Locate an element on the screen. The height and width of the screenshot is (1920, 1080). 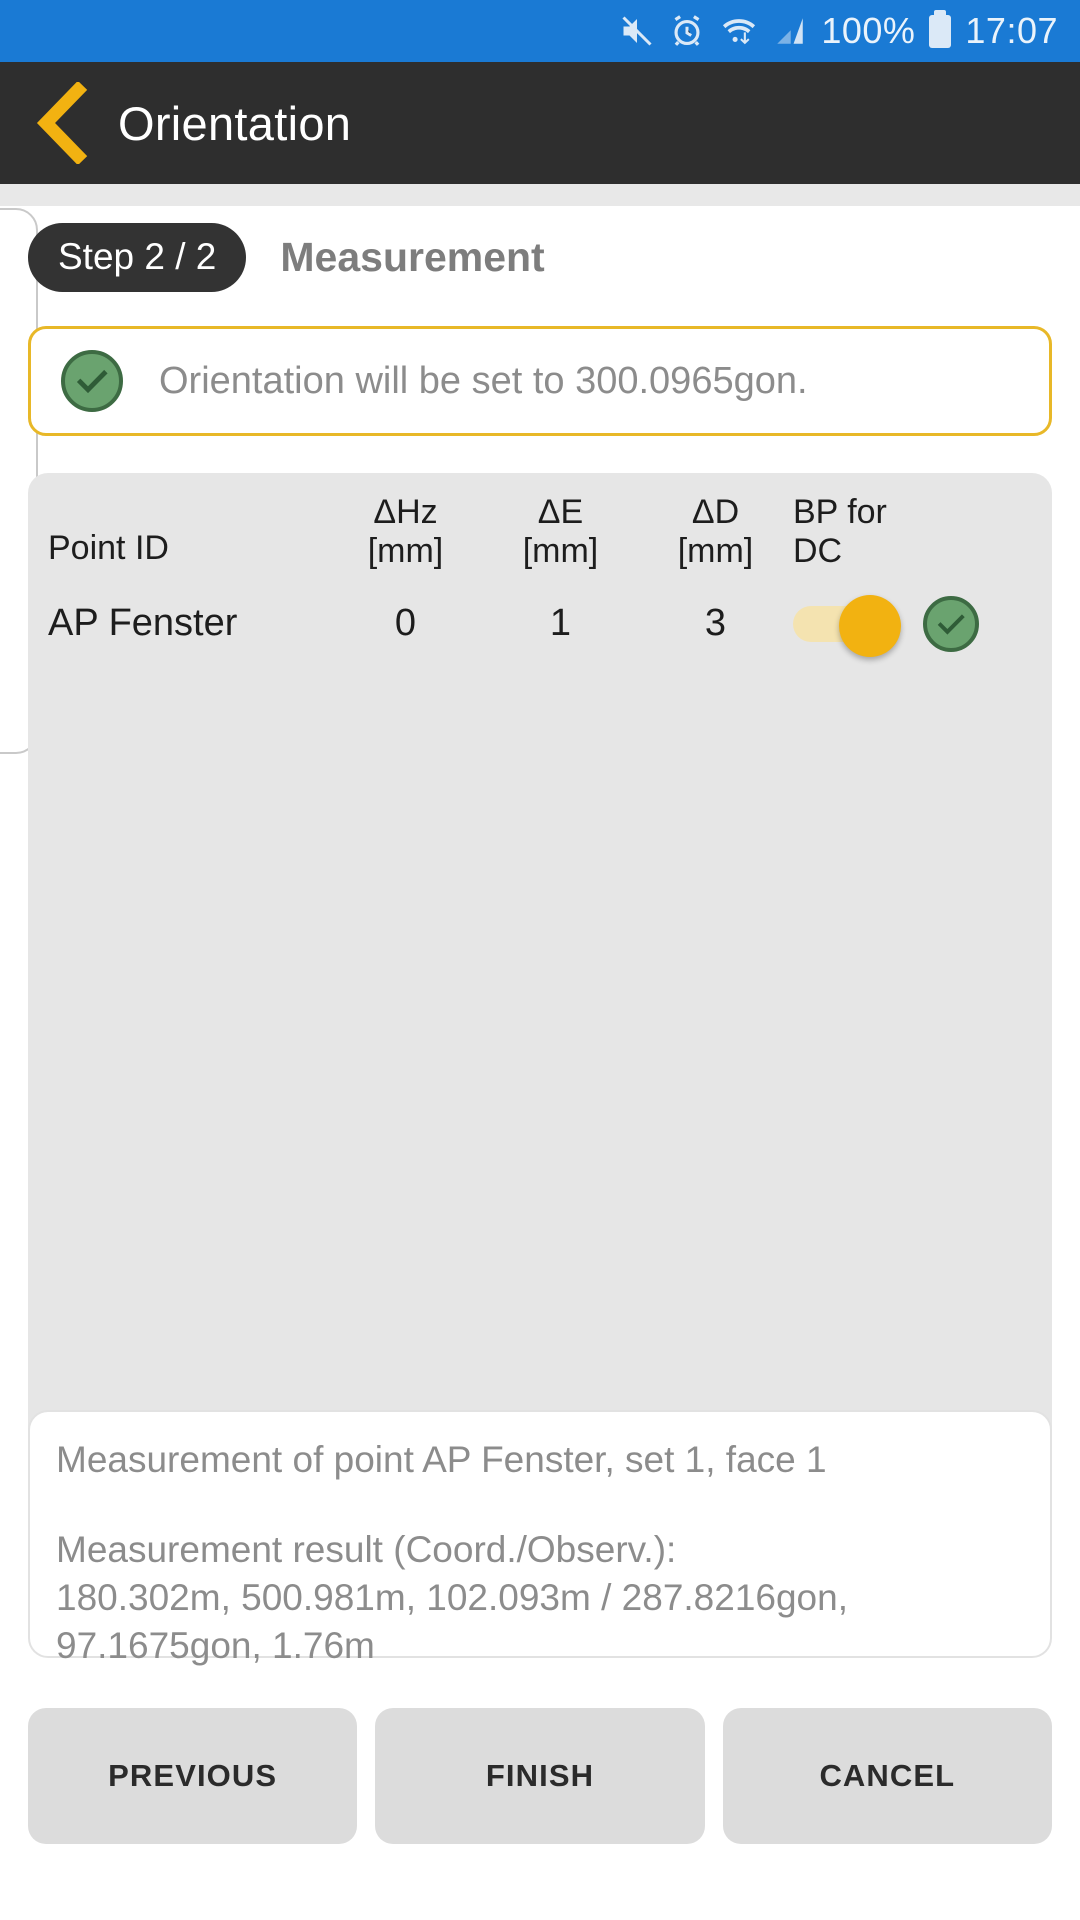
bp-toggle-switch is located at coordinates (847, 625).